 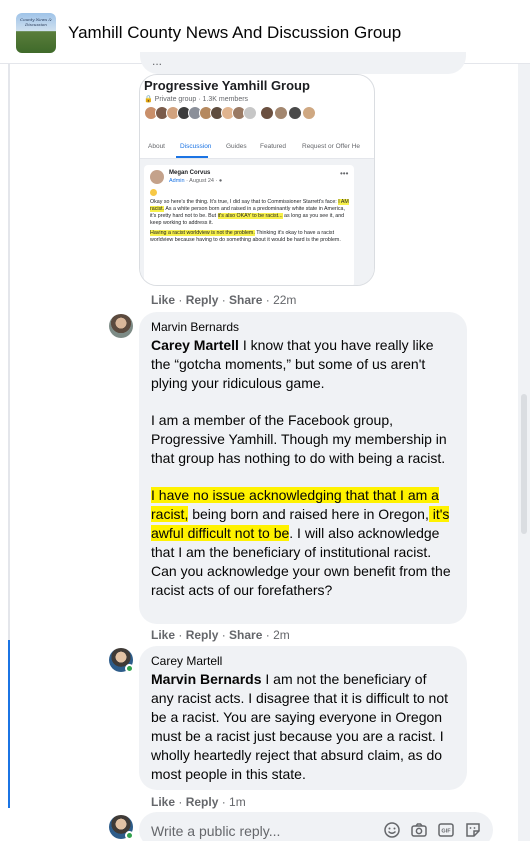 What do you see at coordinates (195, 327) in the screenshot?
I see `comment-author: Marvin Bernards` at bounding box center [195, 327].